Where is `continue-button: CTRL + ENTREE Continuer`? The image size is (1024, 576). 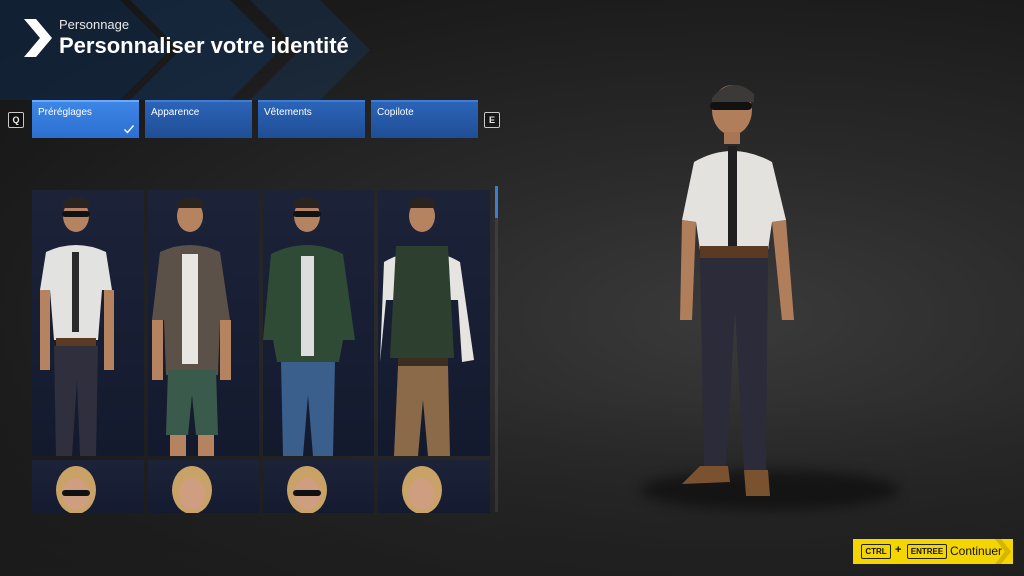 continue-button: CTRL + ENTREE Continuer is located at coordinates (933, 551).